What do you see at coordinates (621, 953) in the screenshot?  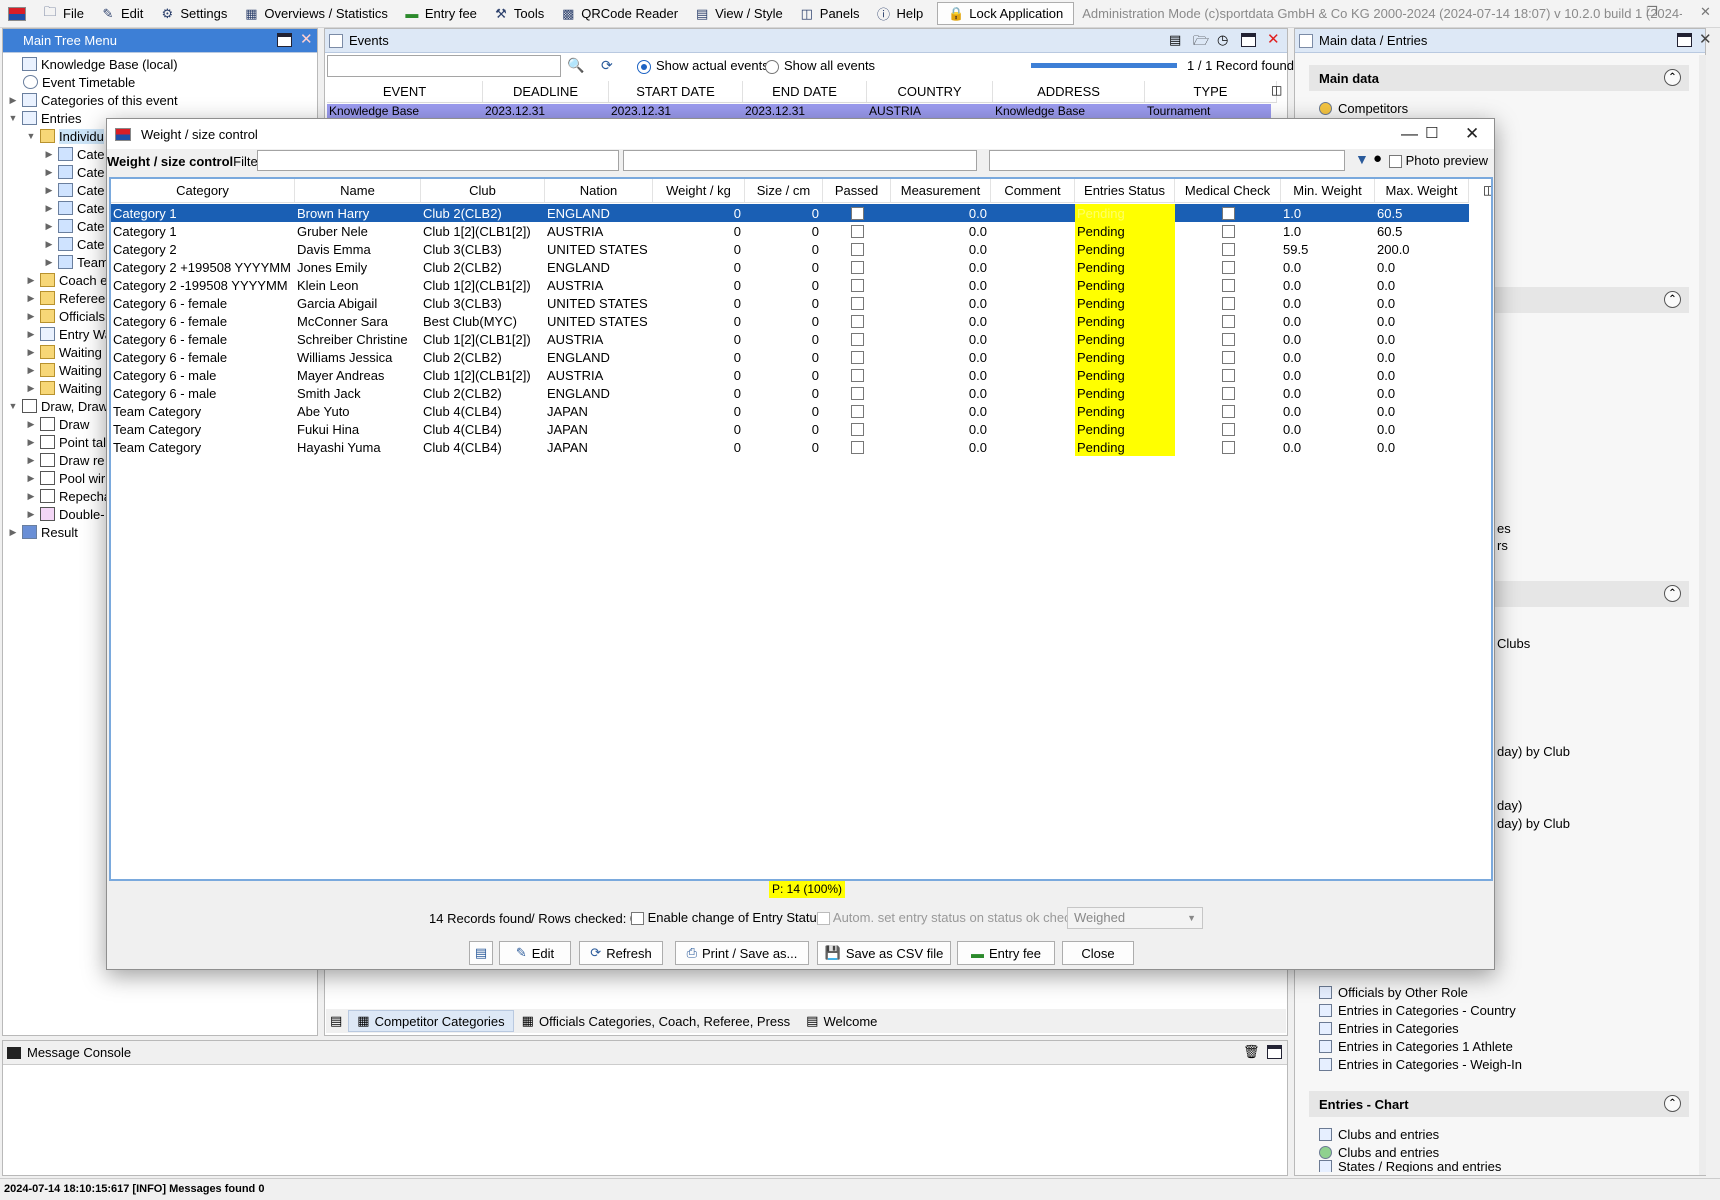 I see `refresh-button: ⟳ Refresh` at bounding box center [621, 953].